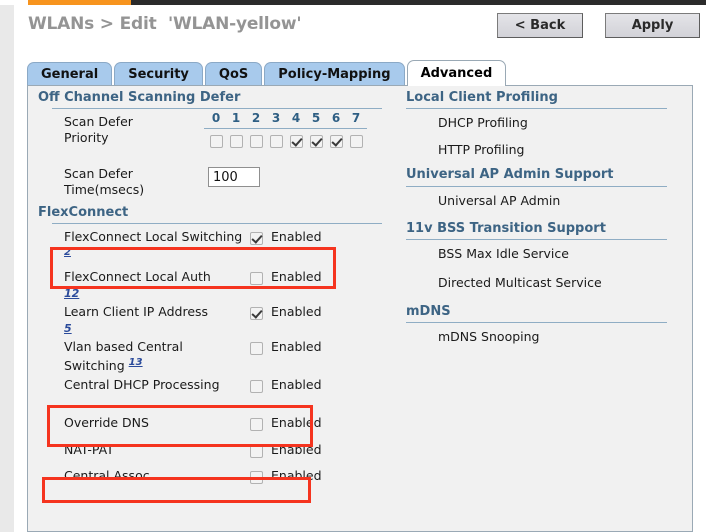 Image resolution: width=706 pixels, height=532 pixels. What do you see at coordinates (107, 475) in the screenshot?
I see `row-label-text: Central Assoc` at bounding box center [107, 475].